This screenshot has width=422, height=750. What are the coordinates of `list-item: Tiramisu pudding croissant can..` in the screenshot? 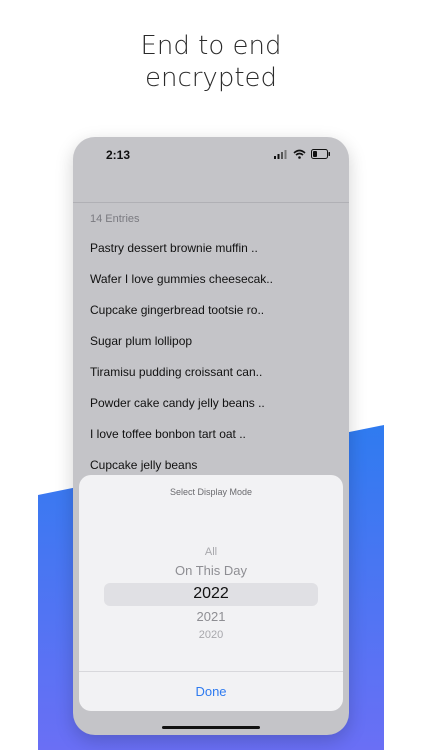 It's located at (215, 372).